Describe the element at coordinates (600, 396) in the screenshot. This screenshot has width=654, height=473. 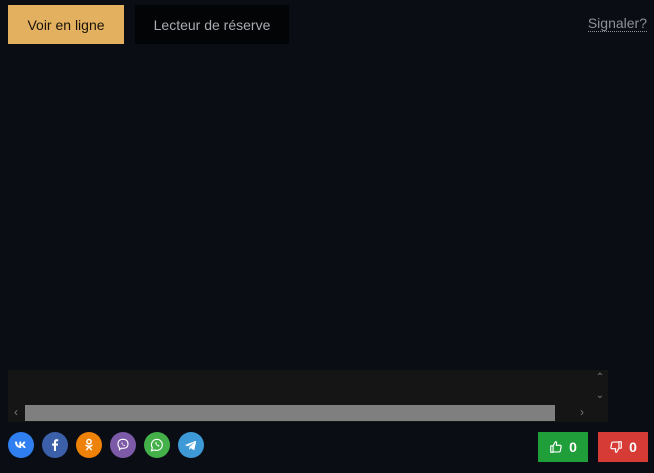
I see `scroll-down-arrow-icon: ⌄` at that location.